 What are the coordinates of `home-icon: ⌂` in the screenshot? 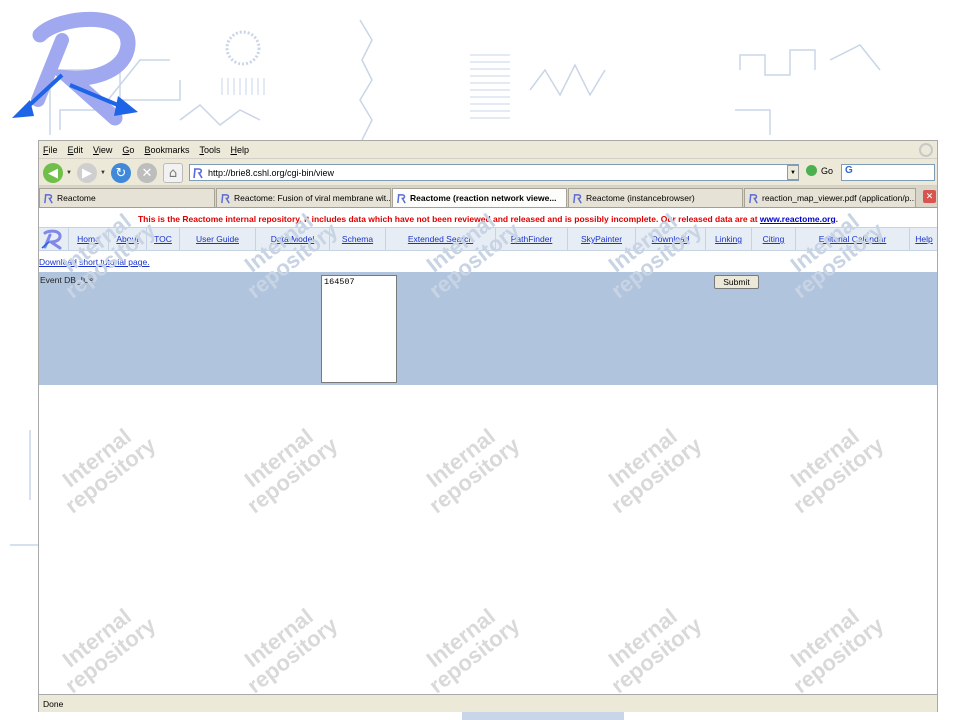 It's located at (173, 173).